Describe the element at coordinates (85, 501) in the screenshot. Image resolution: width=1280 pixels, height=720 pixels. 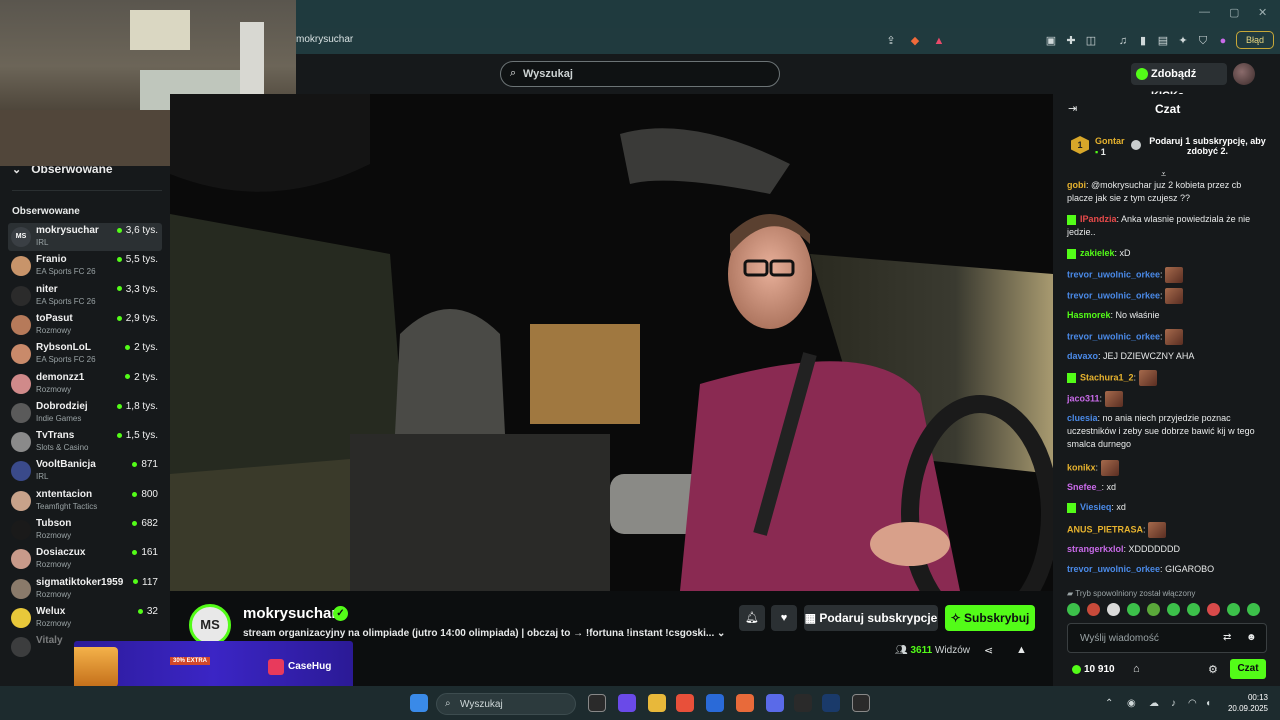
I see `sidebar-channel-row: xntentacion Teamfight Tactics 800` at that location.